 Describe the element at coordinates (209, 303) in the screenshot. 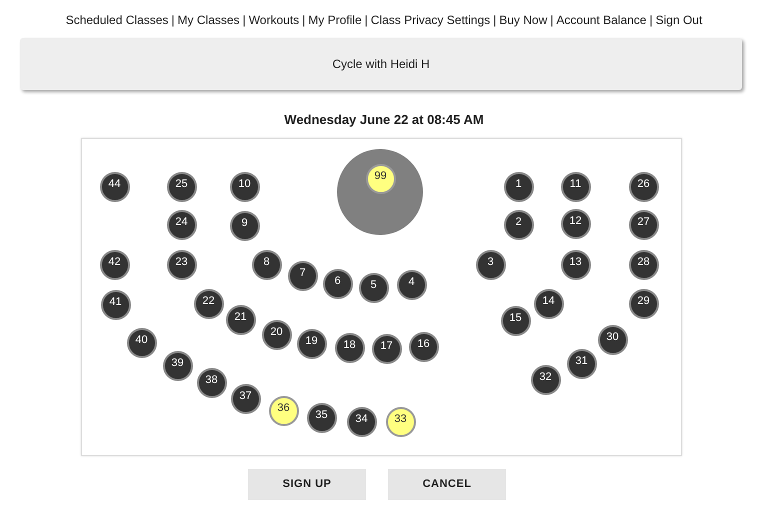

I see `seat: 22` at that location.